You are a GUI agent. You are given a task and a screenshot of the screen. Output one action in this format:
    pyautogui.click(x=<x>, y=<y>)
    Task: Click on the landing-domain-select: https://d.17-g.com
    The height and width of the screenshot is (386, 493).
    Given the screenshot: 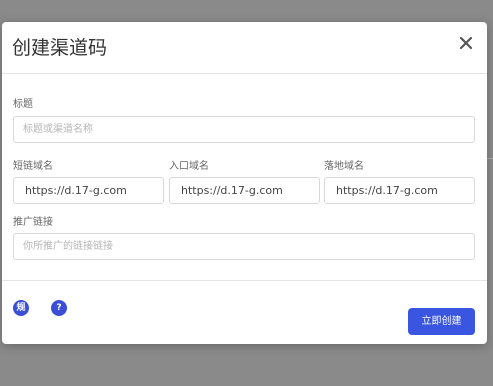 What is the action you would take?
    pyautogui.click(x=399, y=190)
    